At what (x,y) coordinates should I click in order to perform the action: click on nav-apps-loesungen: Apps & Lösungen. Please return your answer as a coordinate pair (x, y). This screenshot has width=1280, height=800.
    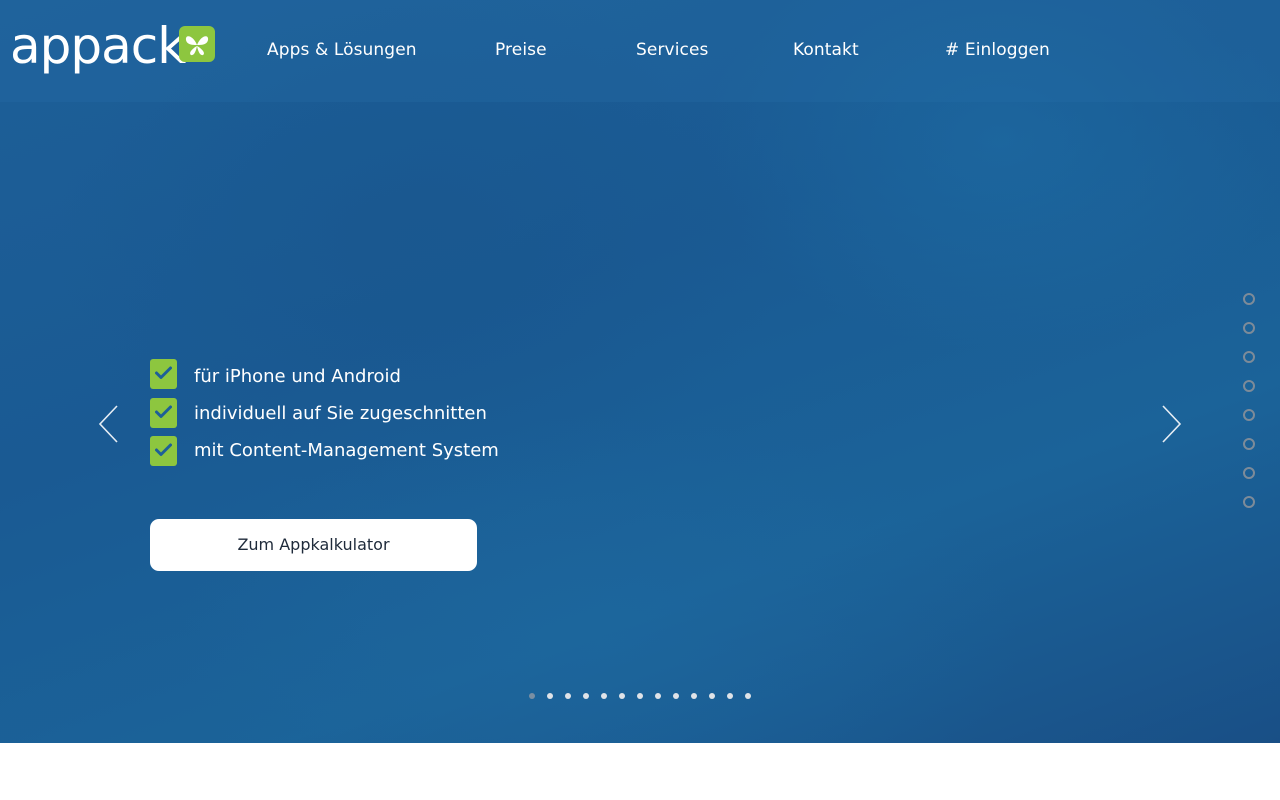
    Looking at the image, I should click on (342, 50).